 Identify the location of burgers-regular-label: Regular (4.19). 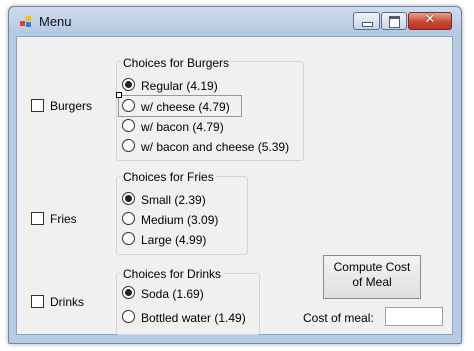
(179, 86).